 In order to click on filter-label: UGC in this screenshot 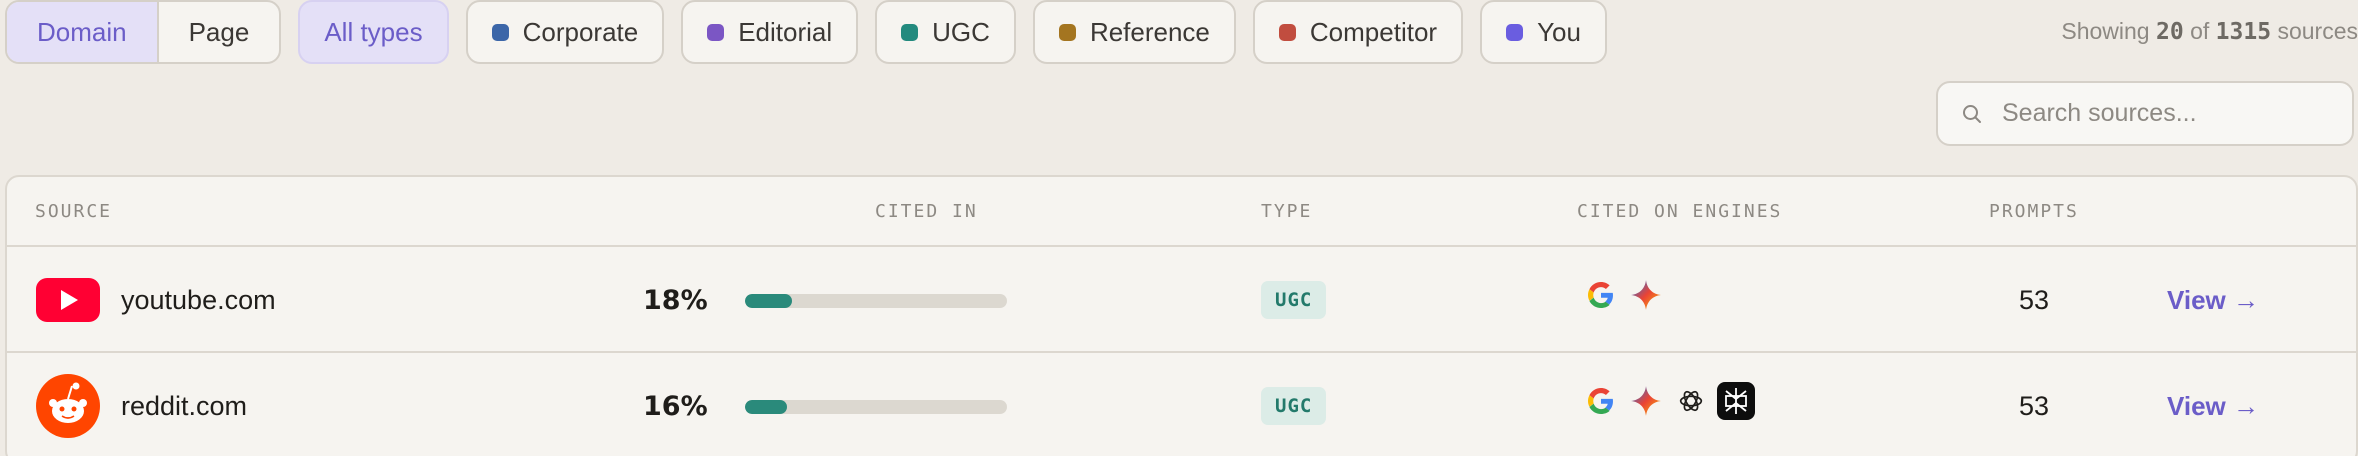, I will do `click(961, 31)`.